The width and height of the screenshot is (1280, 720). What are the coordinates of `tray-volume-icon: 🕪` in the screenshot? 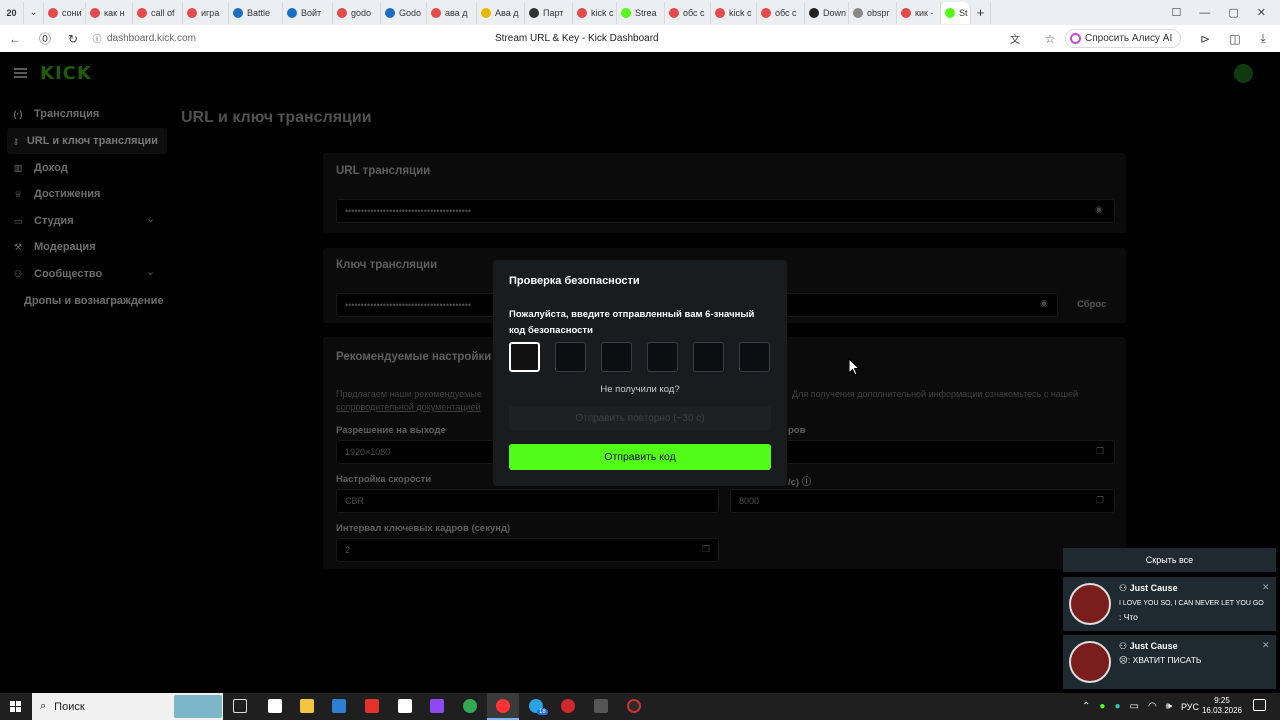 It's located at (1169, 706).